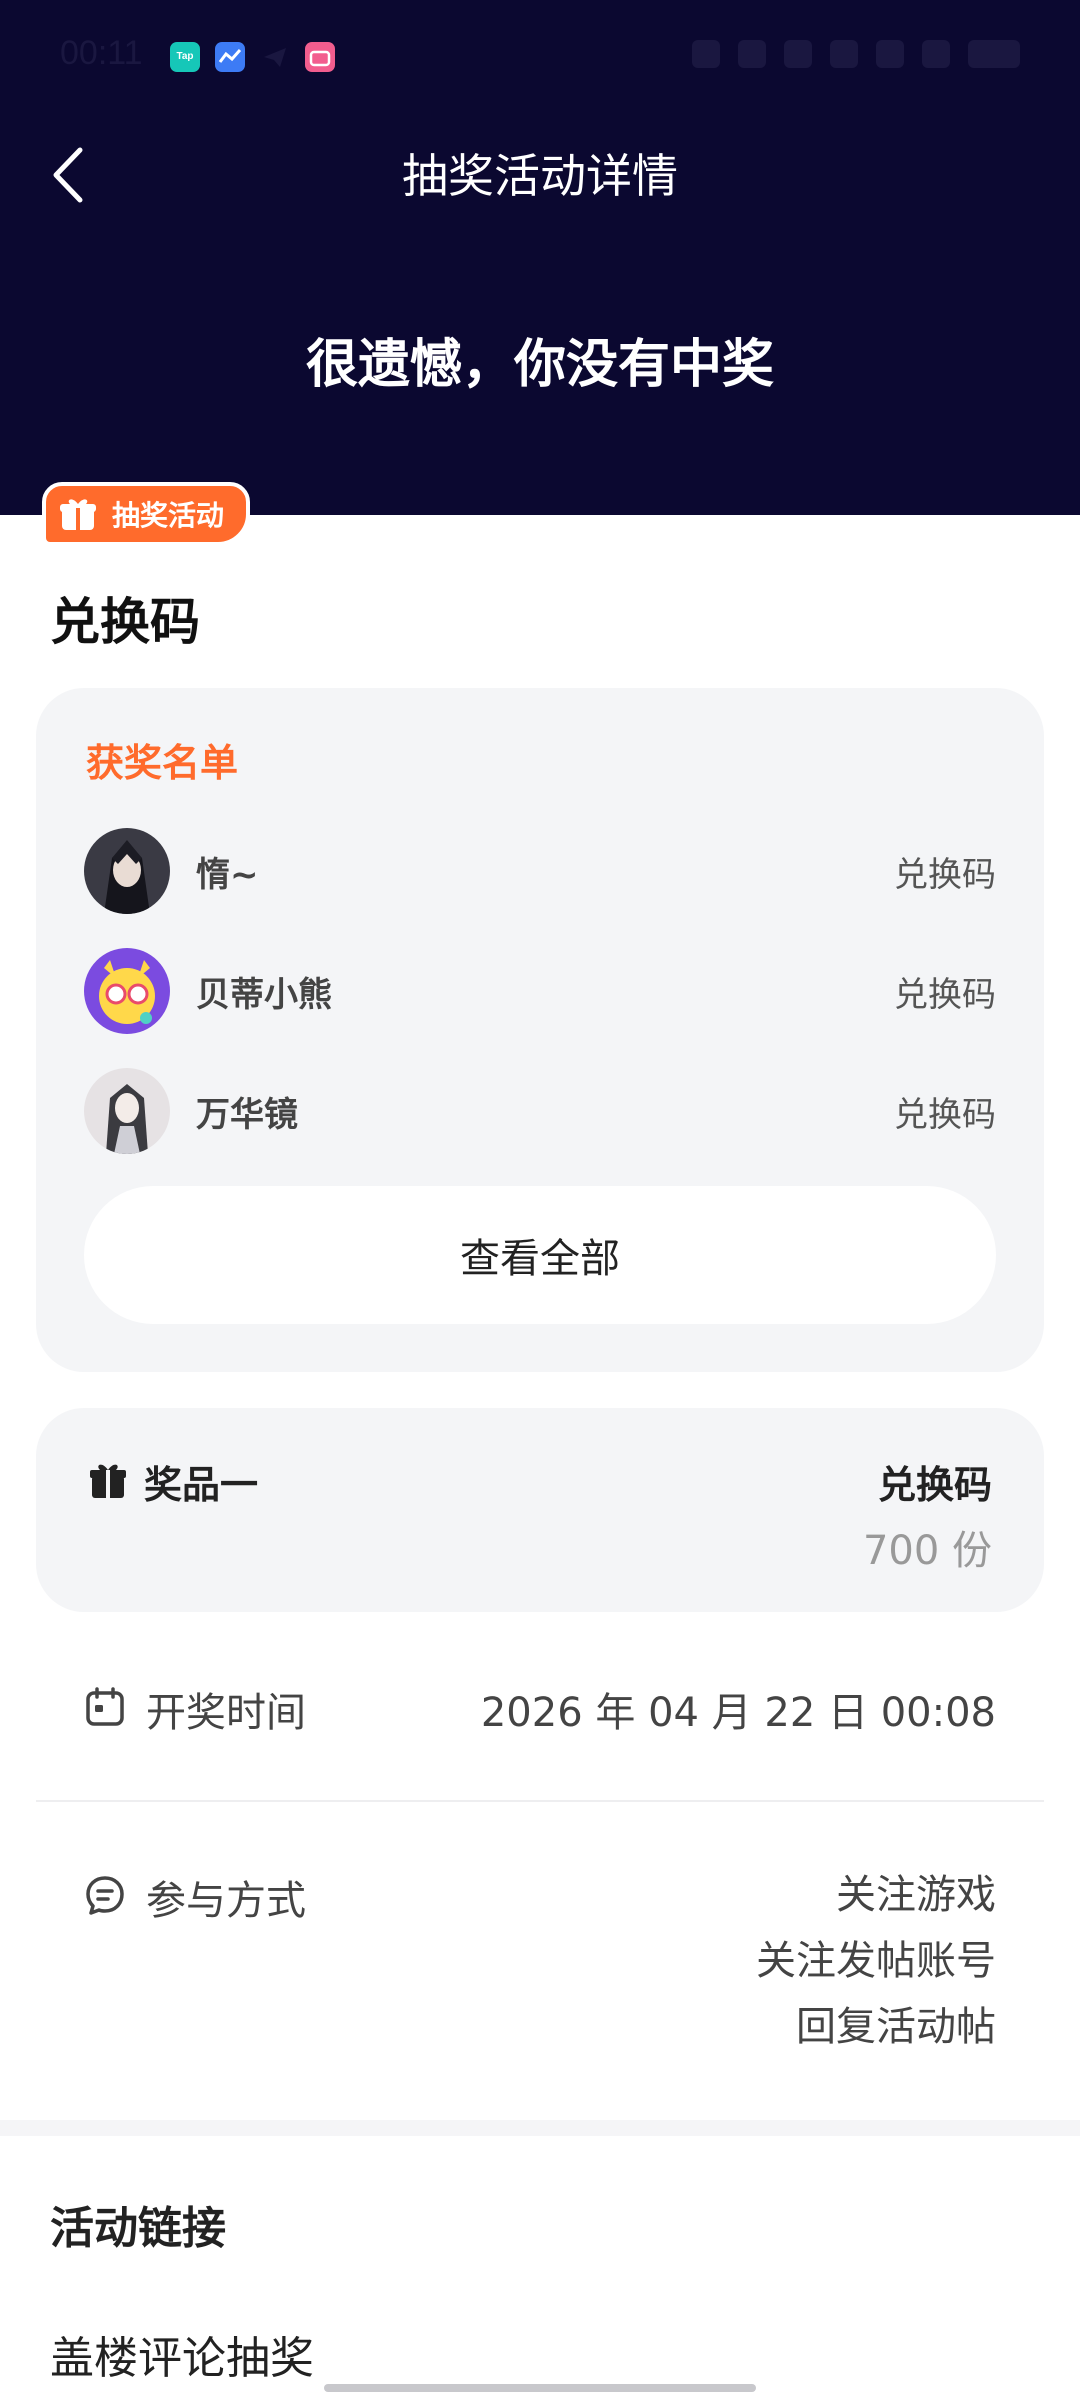 The width and height of the screenshot is (1080, 2400). I want to click on status-icons, so click(856, 54).